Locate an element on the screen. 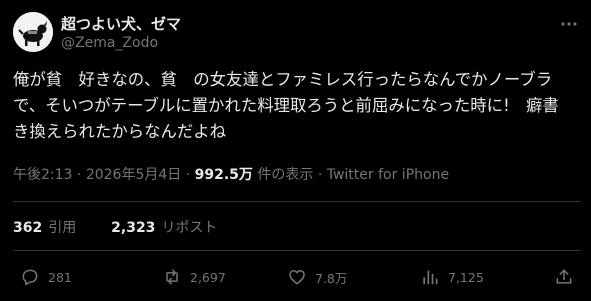 The image size is (591, 301). repost-count: 2,697 is located at coordinates (208, 277).